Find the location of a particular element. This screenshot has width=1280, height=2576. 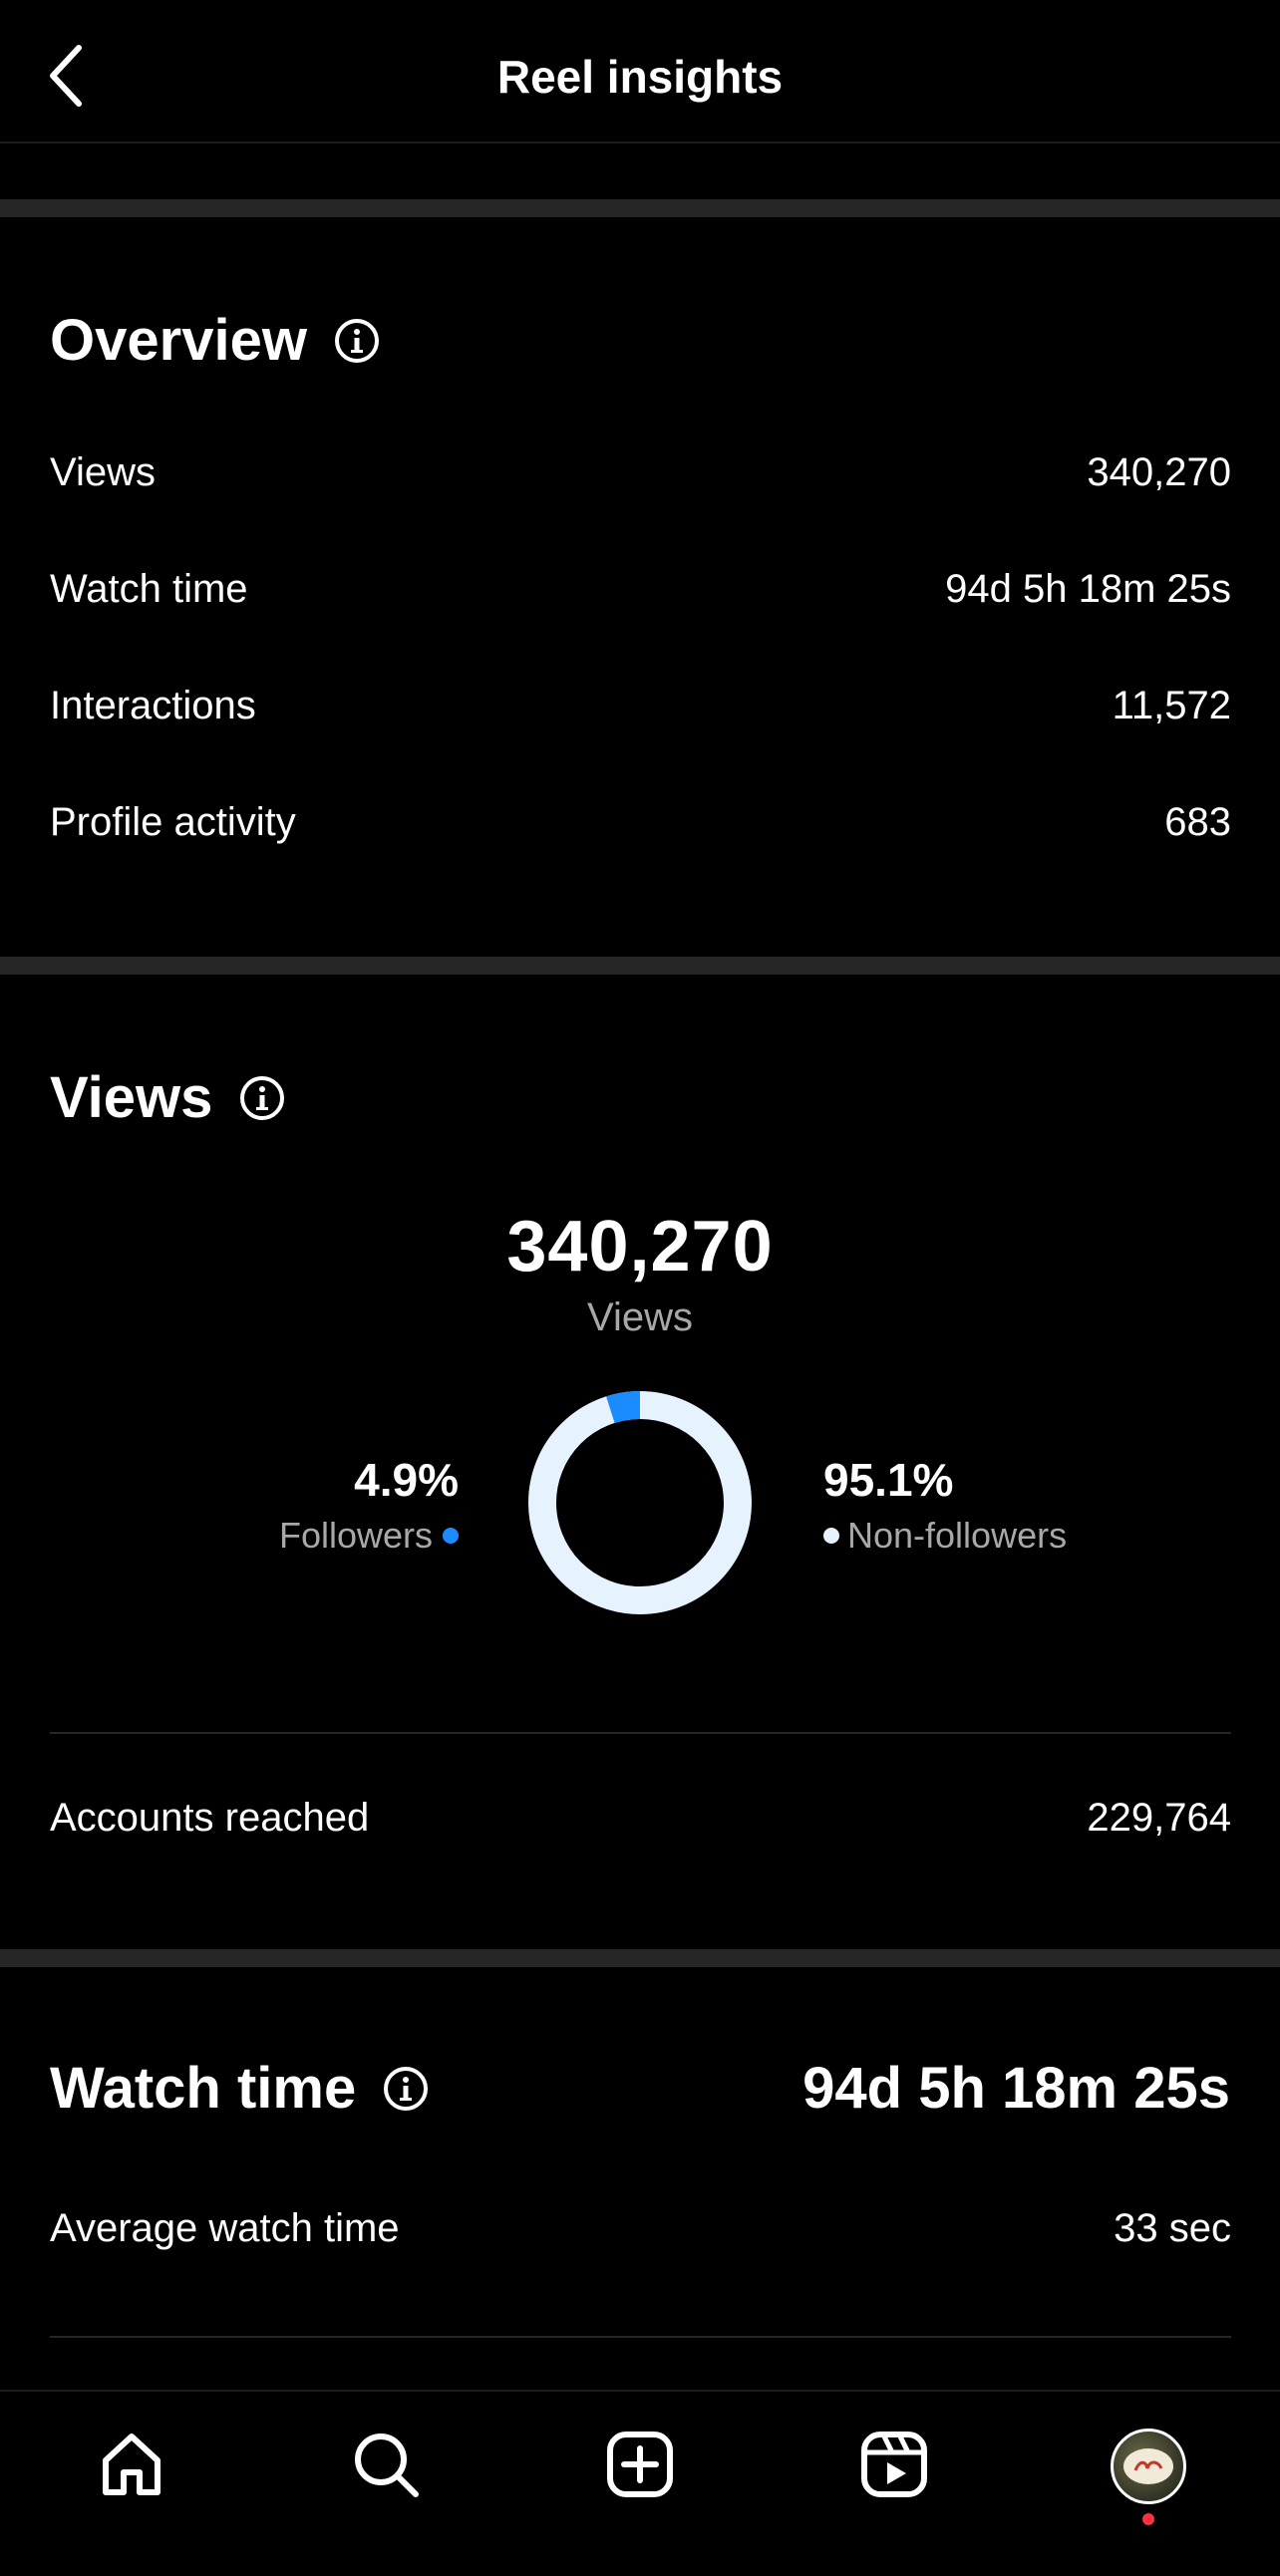

row-label: Watch time is located at coordinates (149, 589).